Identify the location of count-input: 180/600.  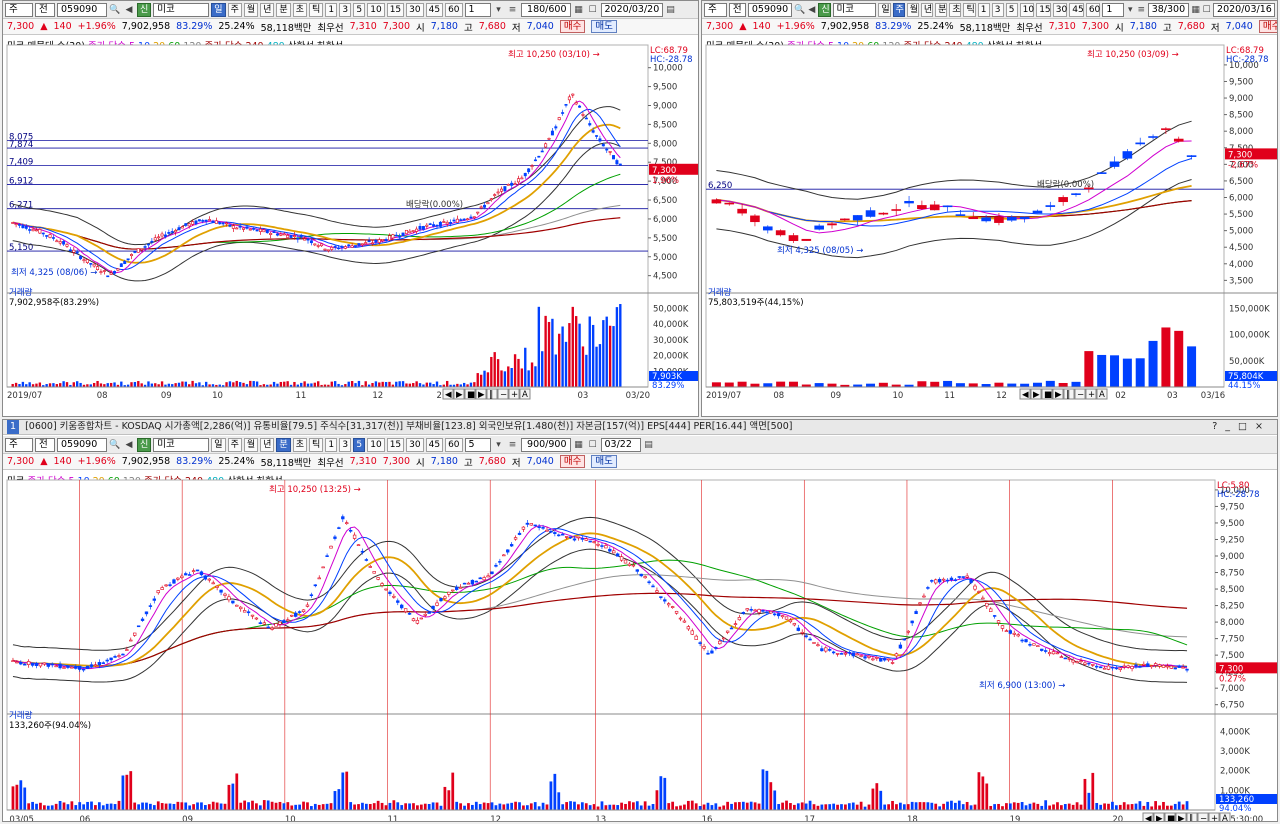
(545, 9).